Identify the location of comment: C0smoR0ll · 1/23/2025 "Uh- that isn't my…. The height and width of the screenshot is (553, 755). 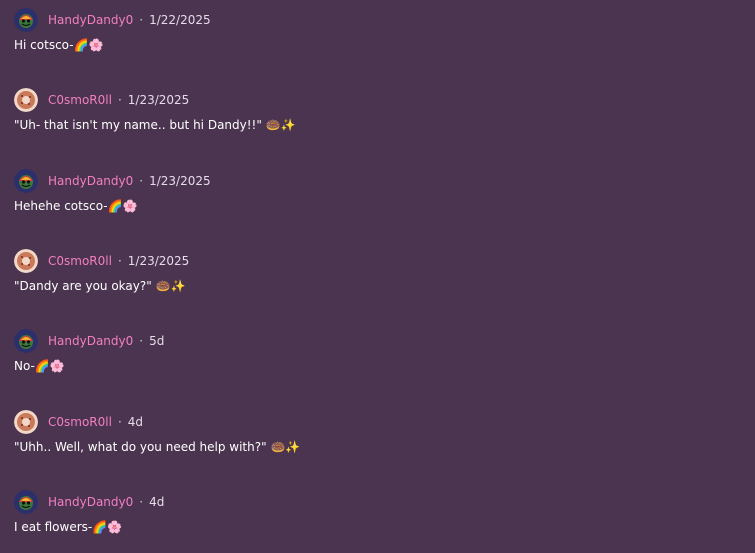
(374, 128).